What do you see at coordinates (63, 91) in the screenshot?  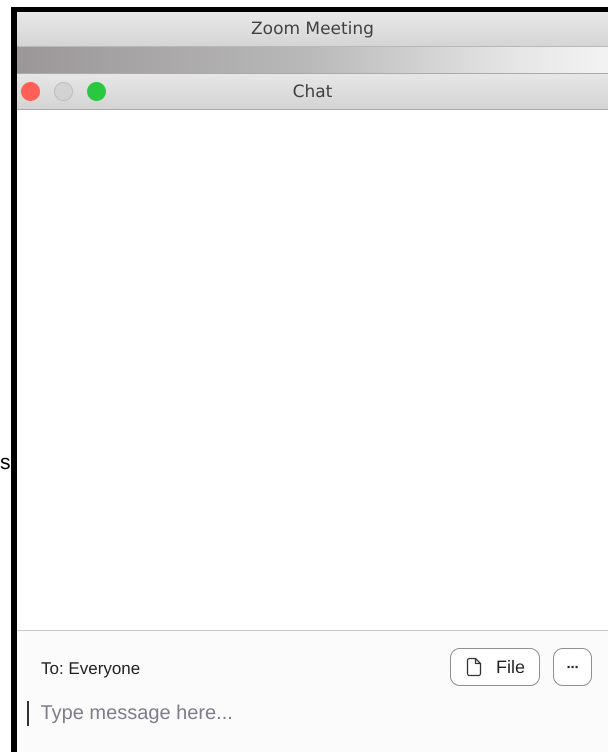 I see `minimize-button` at bounding box center [63, 91].